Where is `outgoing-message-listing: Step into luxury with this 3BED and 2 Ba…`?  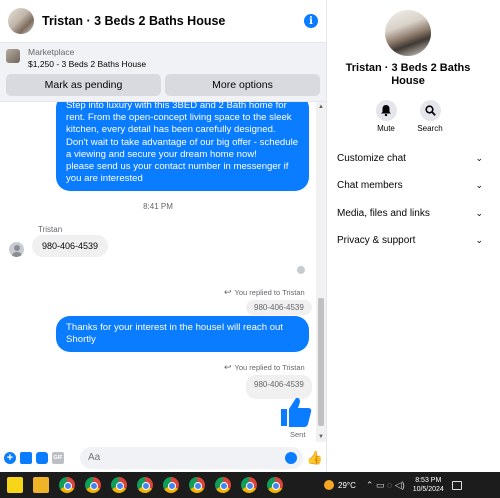 outgoing-message-listing: Step into luxury with this 3BED and 2 Ba… is located at coordinates (182, 147).